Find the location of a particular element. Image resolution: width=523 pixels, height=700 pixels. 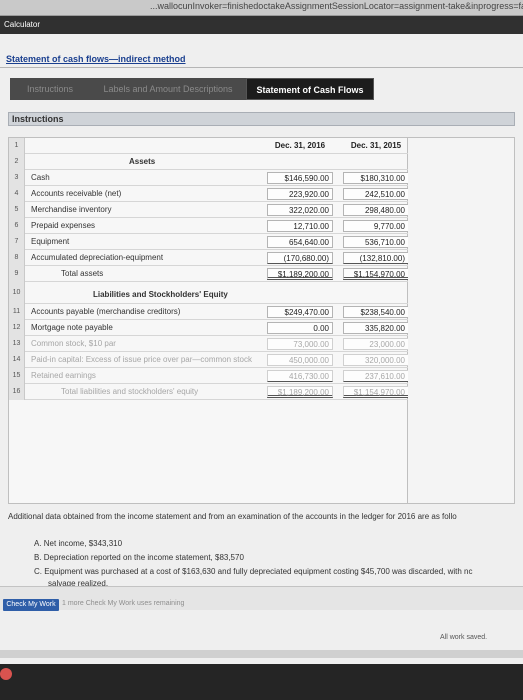

row-label: Mortgage note payable is located at coordinates (72, 327).